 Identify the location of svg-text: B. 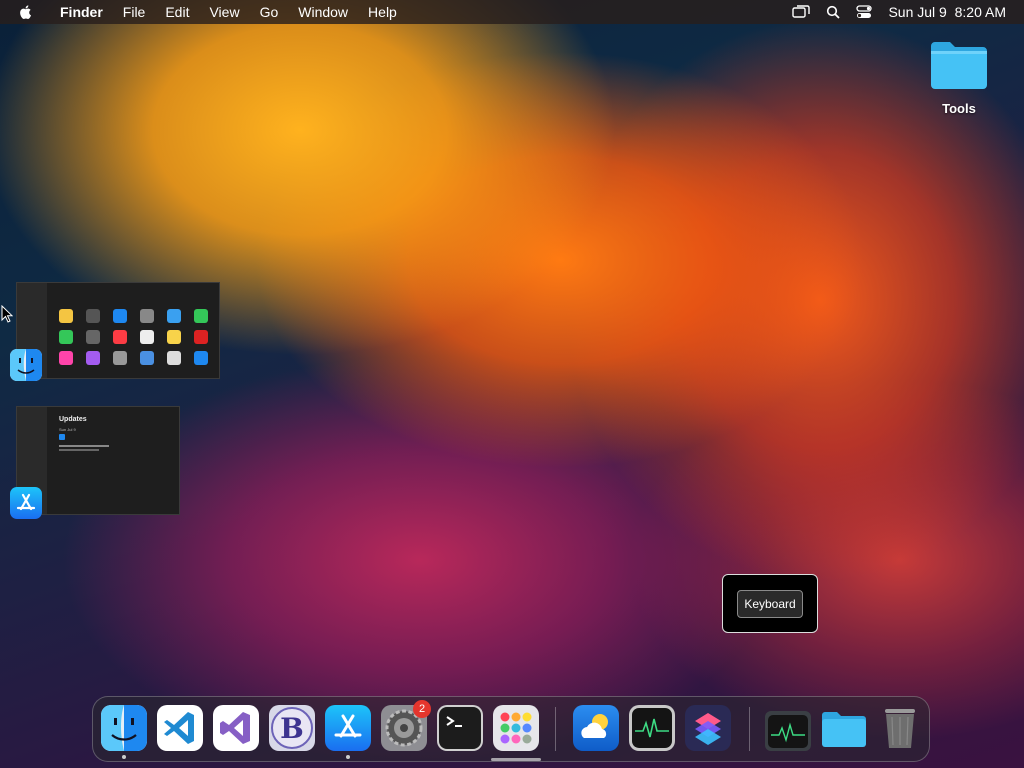
(292, 728).